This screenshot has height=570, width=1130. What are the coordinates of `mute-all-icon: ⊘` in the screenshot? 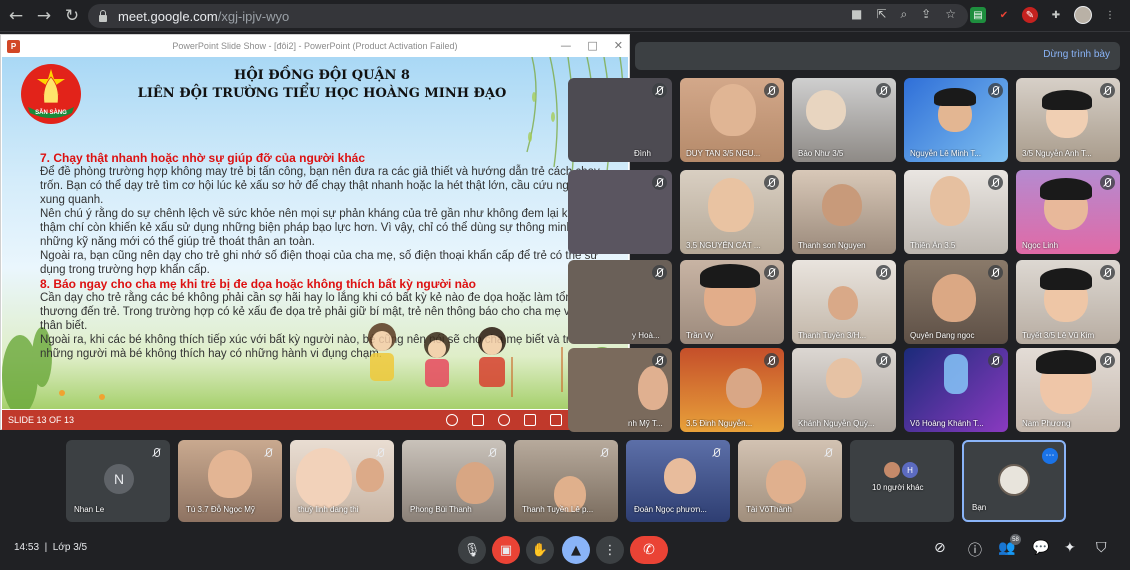 It's located at (940, 548).